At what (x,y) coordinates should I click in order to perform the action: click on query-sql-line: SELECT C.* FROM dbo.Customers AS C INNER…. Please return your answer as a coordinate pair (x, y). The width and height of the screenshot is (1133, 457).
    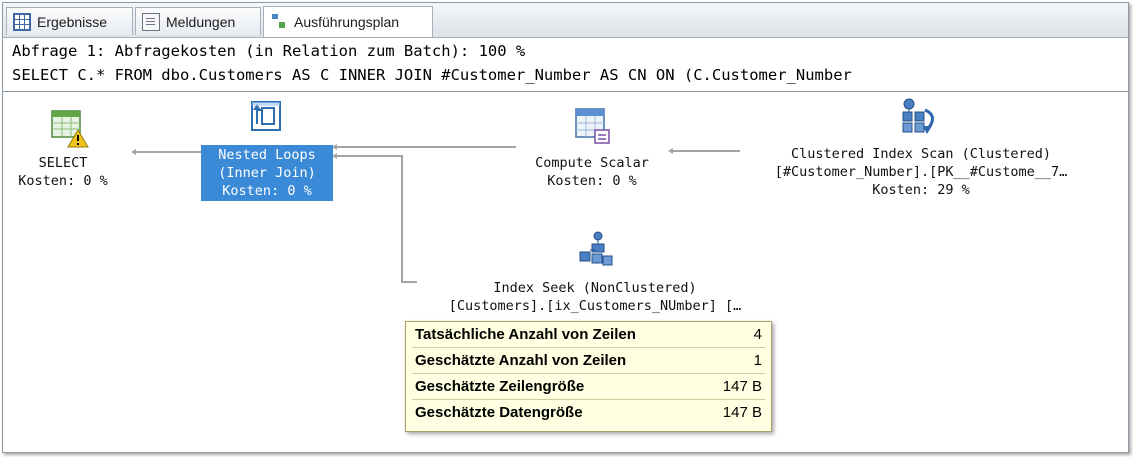
    Looking at the image, I should click on (432, 75).